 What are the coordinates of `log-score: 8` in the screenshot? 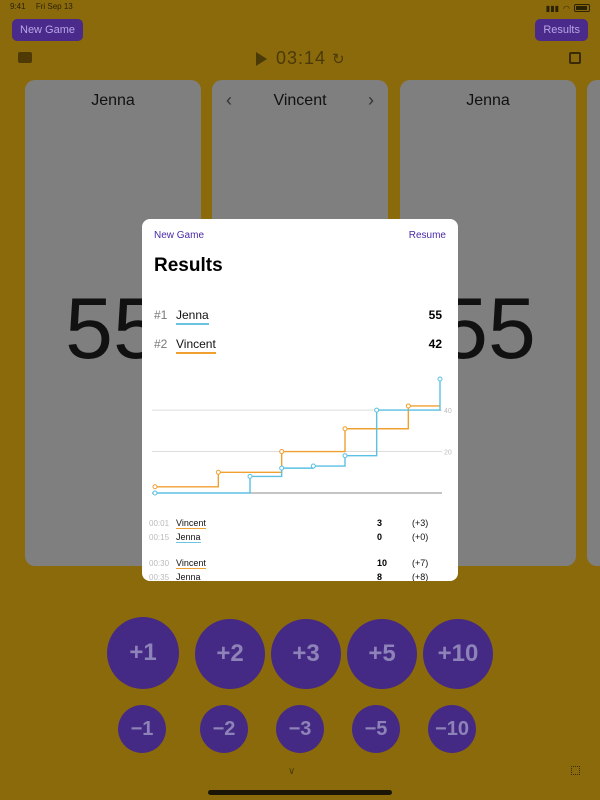 It's located at (380, 576).